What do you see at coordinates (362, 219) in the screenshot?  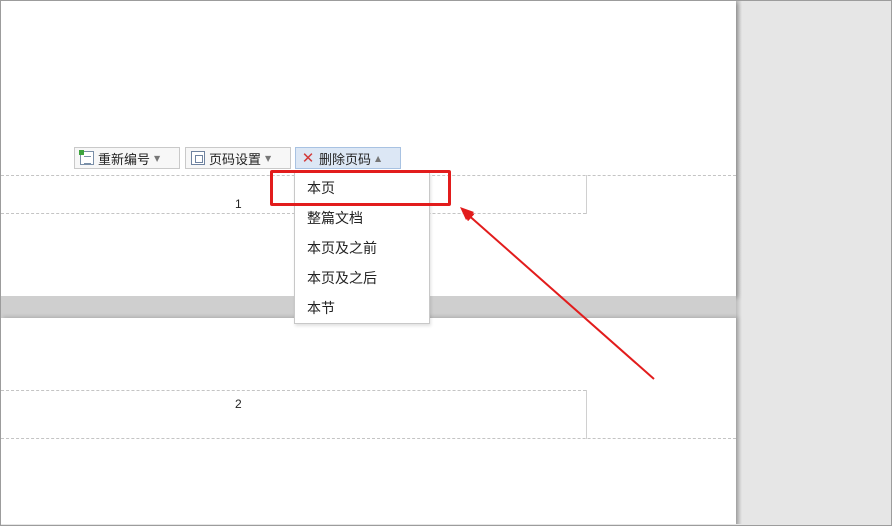 I see `menu-item-whole-document: 整篇文档` at bounding box center [362, 219].